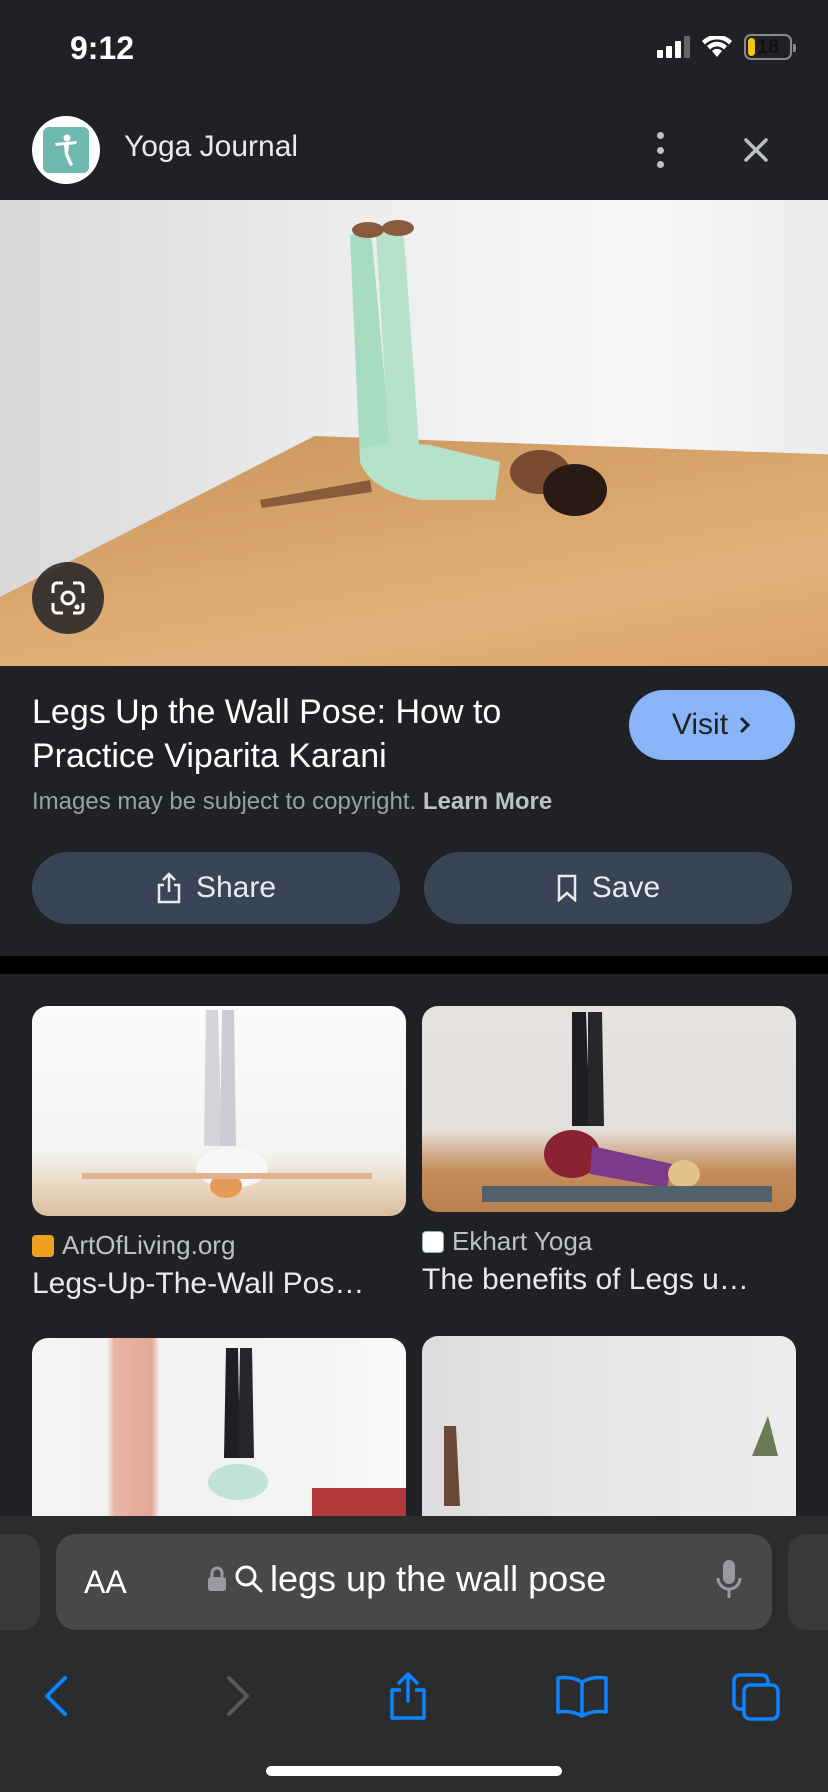 The image size is (828, 1792). Describe the element at coordinates (414, 965) in the screenshot. I see `section-divider` at that location.